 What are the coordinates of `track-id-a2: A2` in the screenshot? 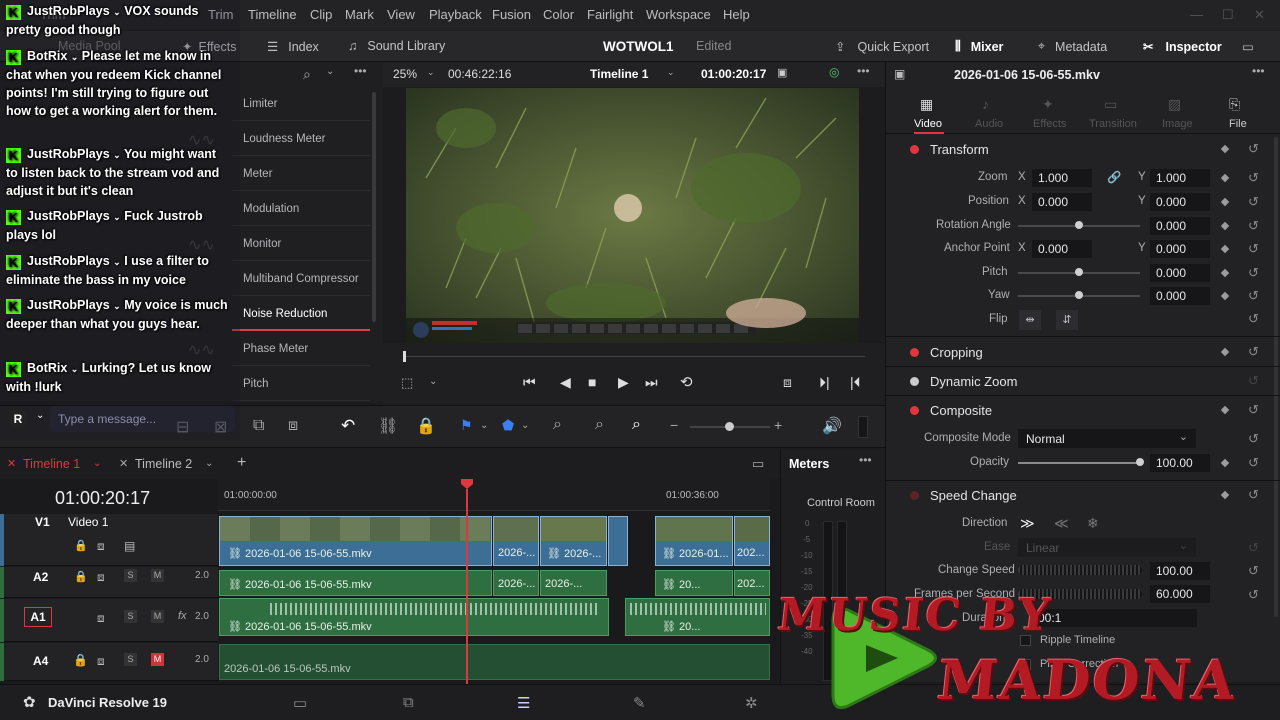 It's located at (40, 577).